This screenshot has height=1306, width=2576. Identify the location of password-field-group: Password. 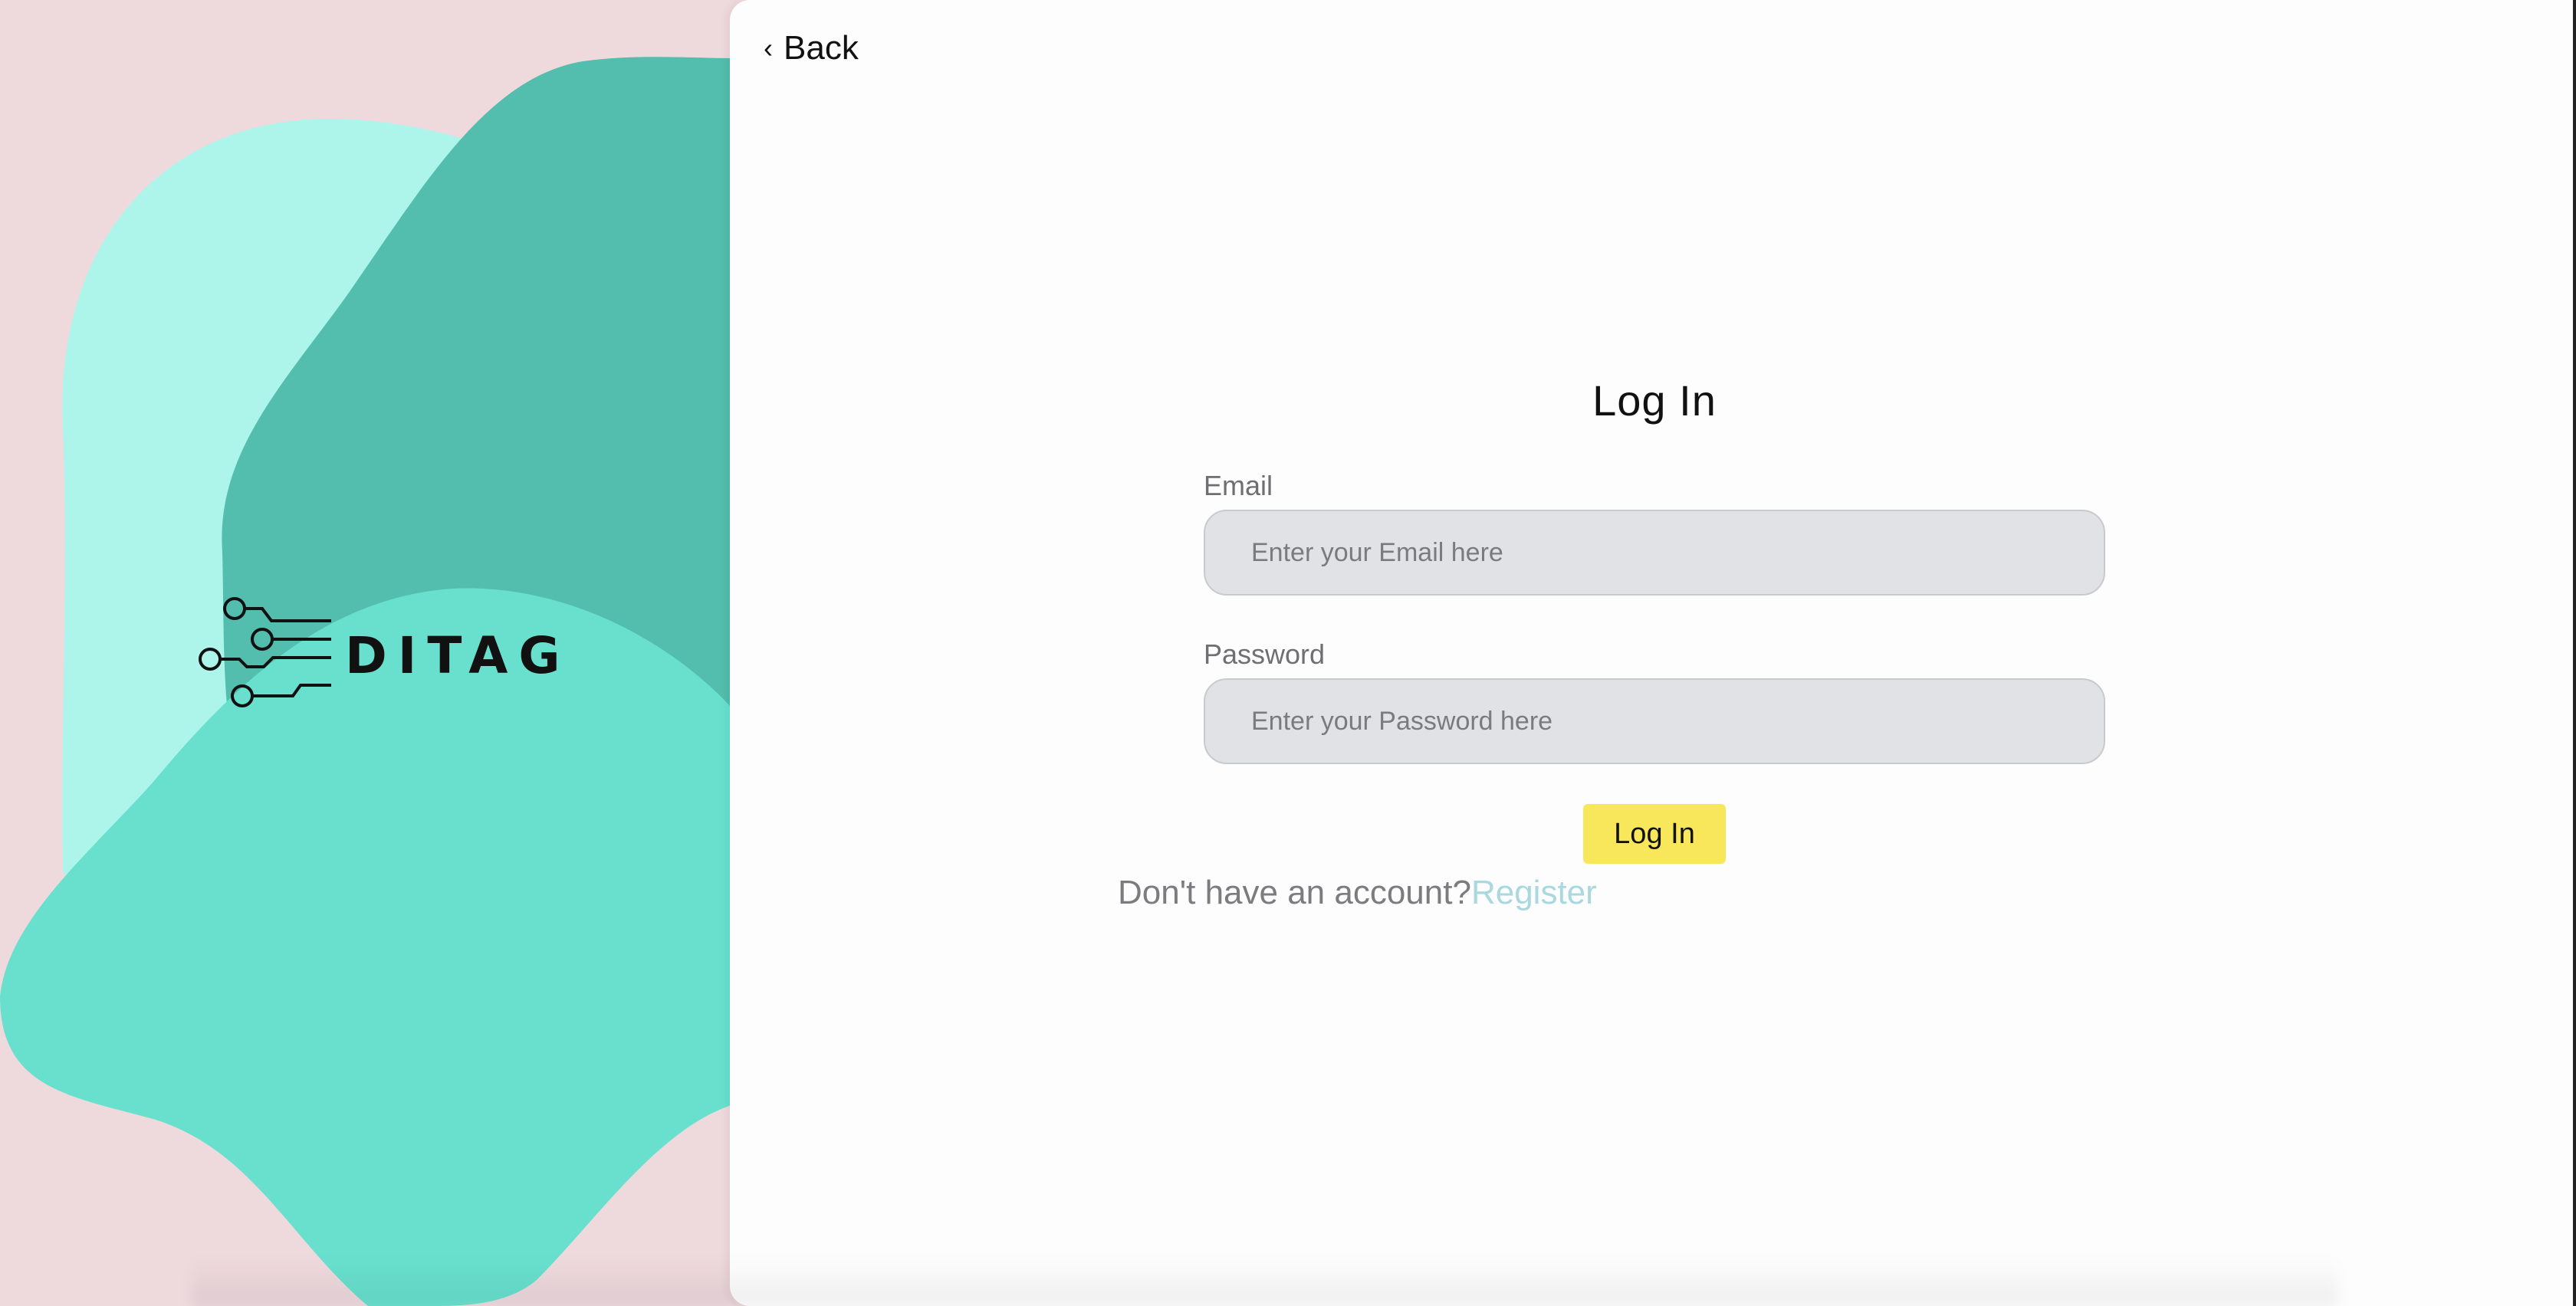
(1654, 701).